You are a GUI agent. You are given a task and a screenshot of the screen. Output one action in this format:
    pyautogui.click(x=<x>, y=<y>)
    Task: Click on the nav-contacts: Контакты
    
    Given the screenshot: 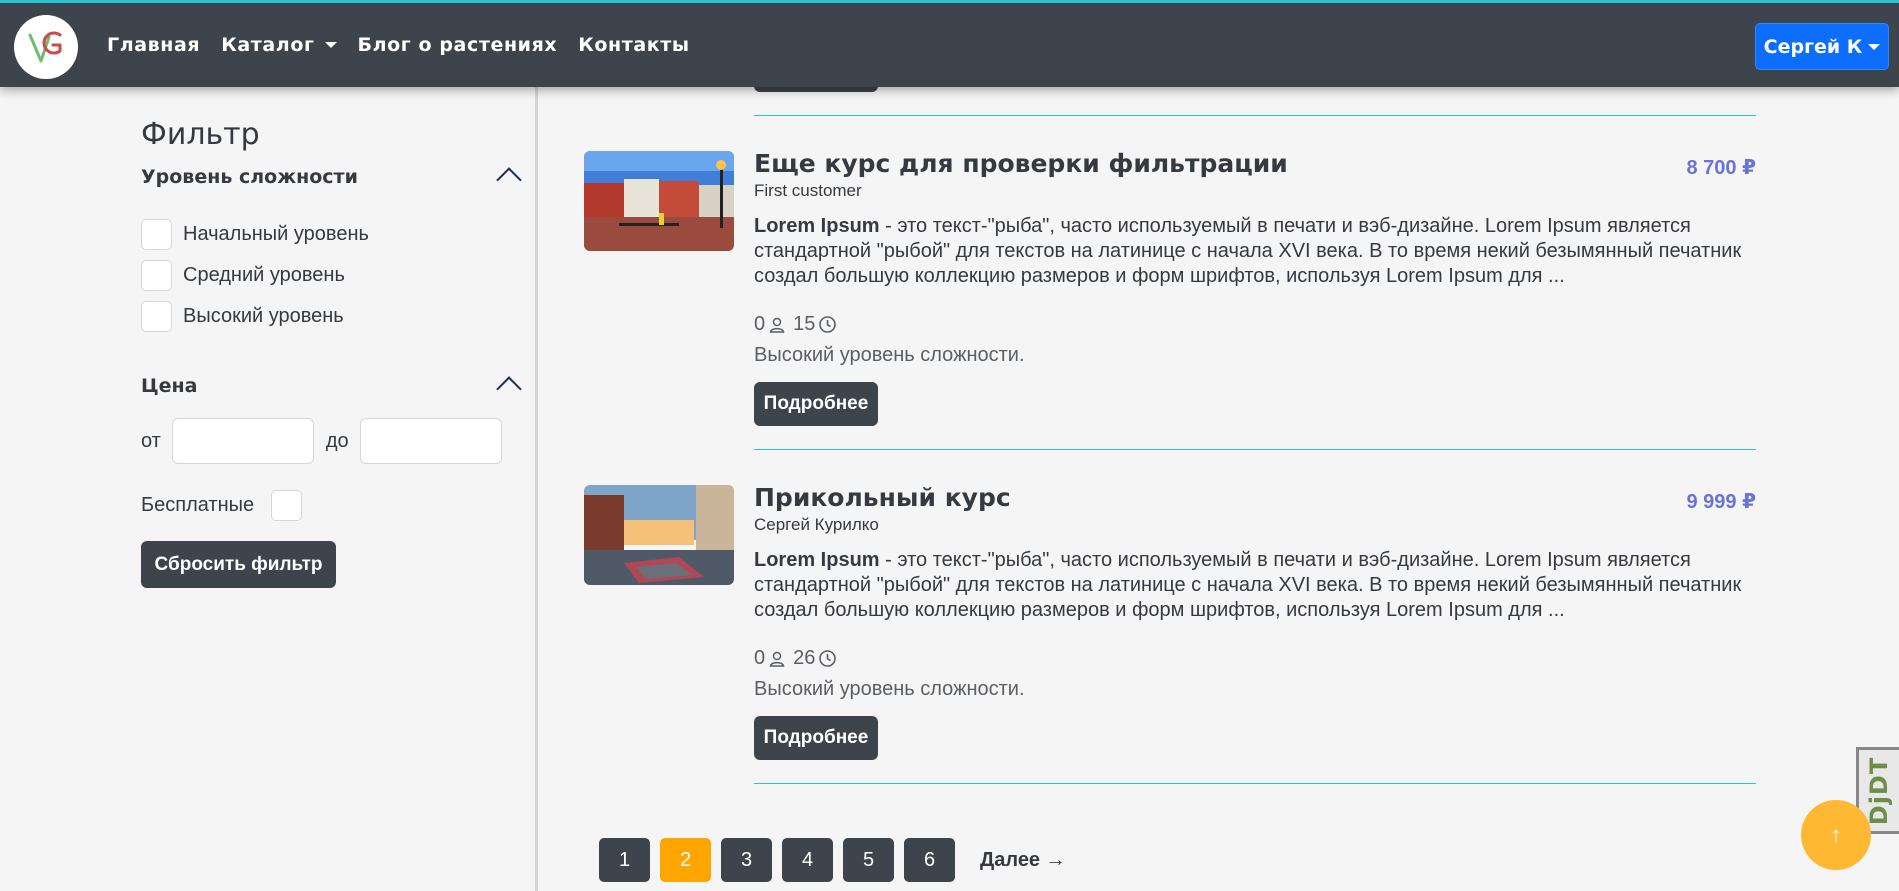 What is the action you would take?
    pyautogui.click(x=633, y=45)
    